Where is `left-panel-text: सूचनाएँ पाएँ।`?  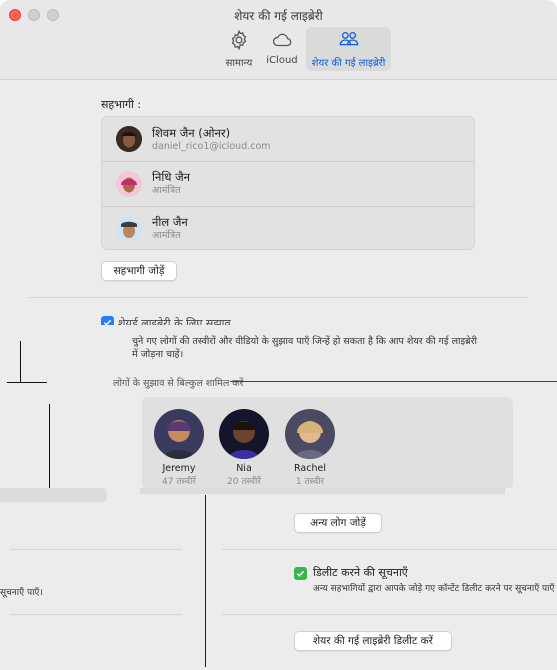
left-panel-text: सूचनाएँ पाएँ। is located at coordinates (21, 593).